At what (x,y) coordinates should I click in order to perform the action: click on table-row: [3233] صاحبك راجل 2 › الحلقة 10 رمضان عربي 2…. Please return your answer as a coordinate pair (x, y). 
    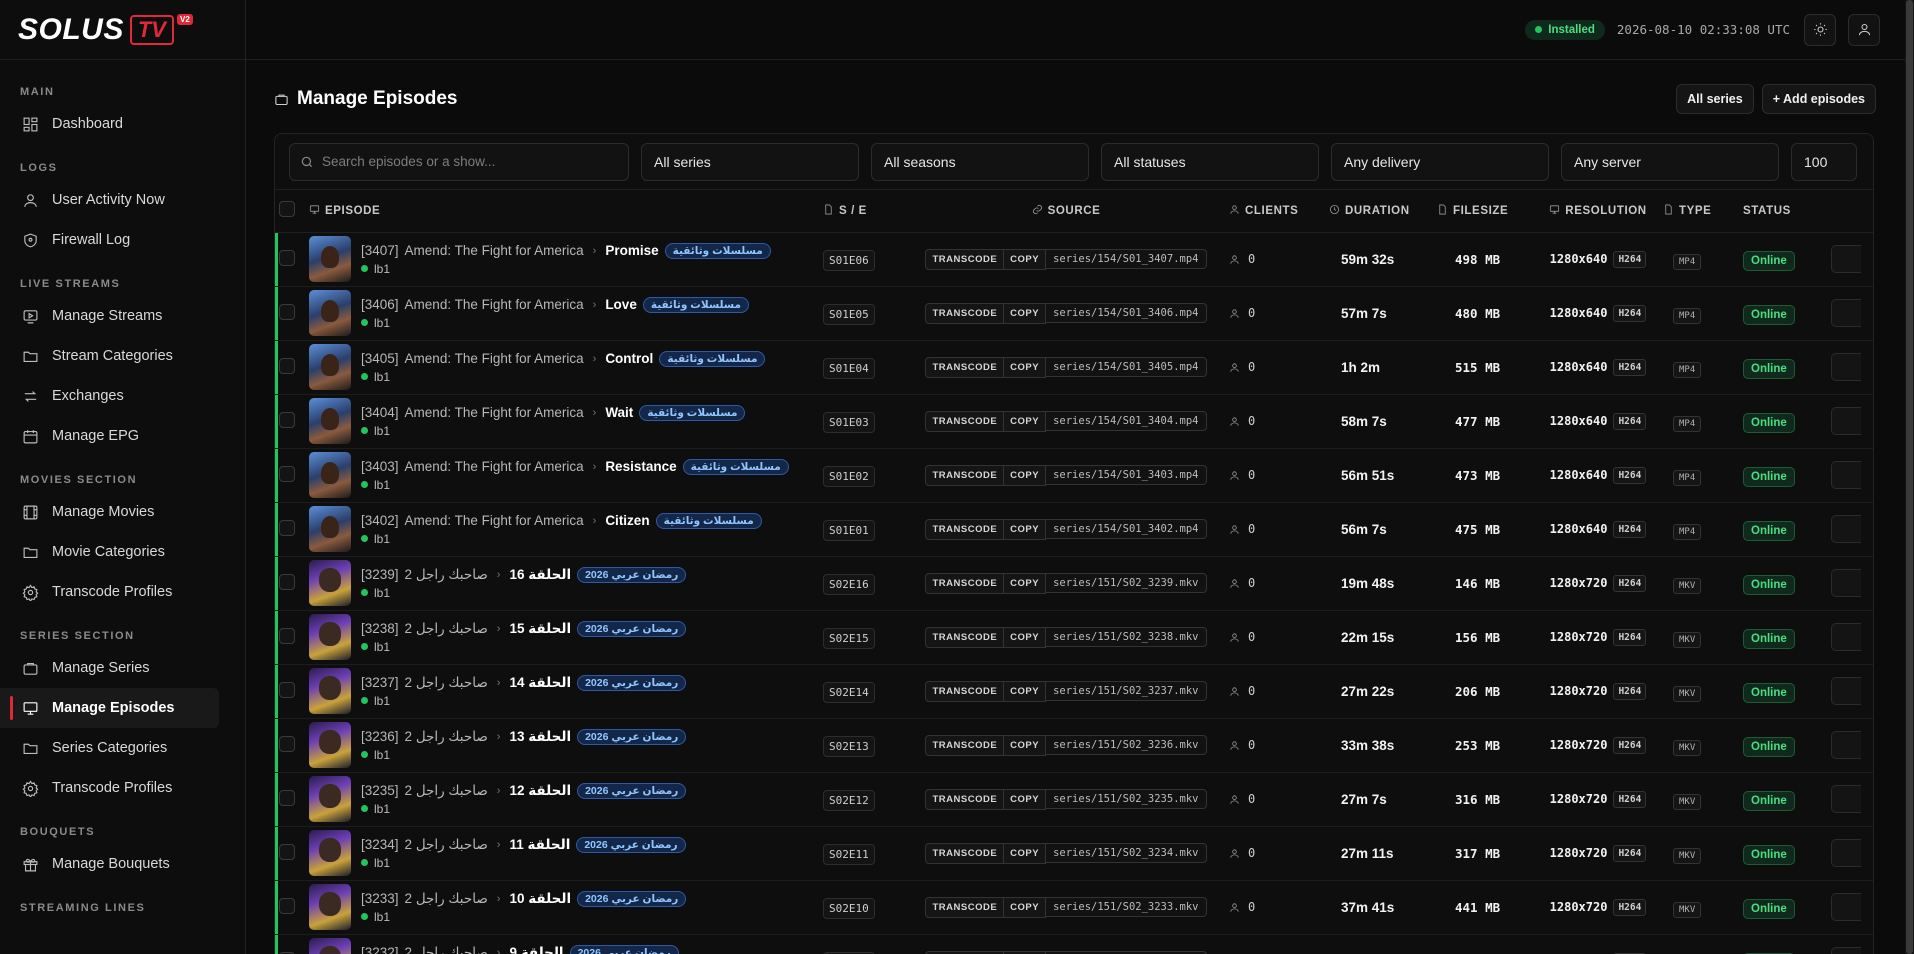
    Looking at the image, I should click on (1074, 907).